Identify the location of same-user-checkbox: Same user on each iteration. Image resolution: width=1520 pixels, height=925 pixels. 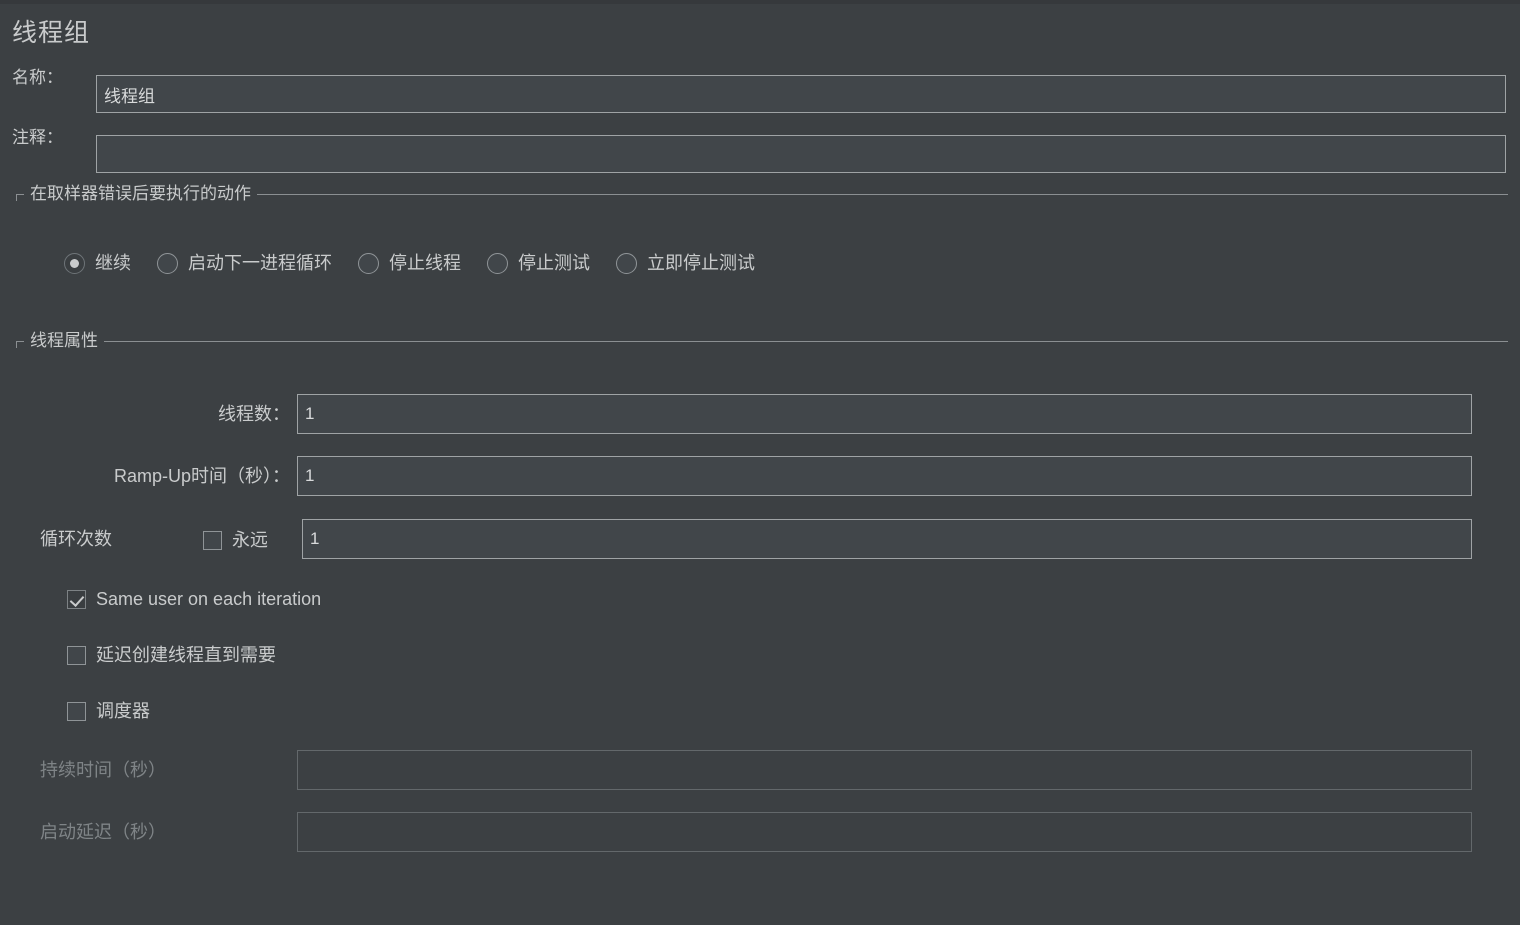
(194, 599).